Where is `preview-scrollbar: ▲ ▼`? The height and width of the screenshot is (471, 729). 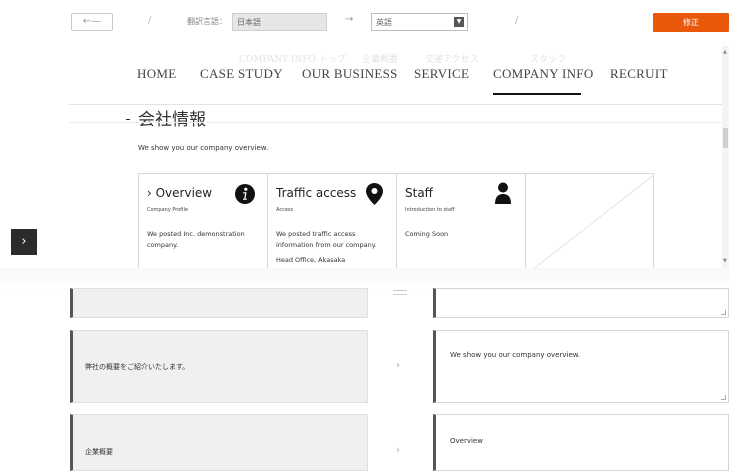 preview-scrollbar: ▲ ▼ is located at coordinates (725, 157).